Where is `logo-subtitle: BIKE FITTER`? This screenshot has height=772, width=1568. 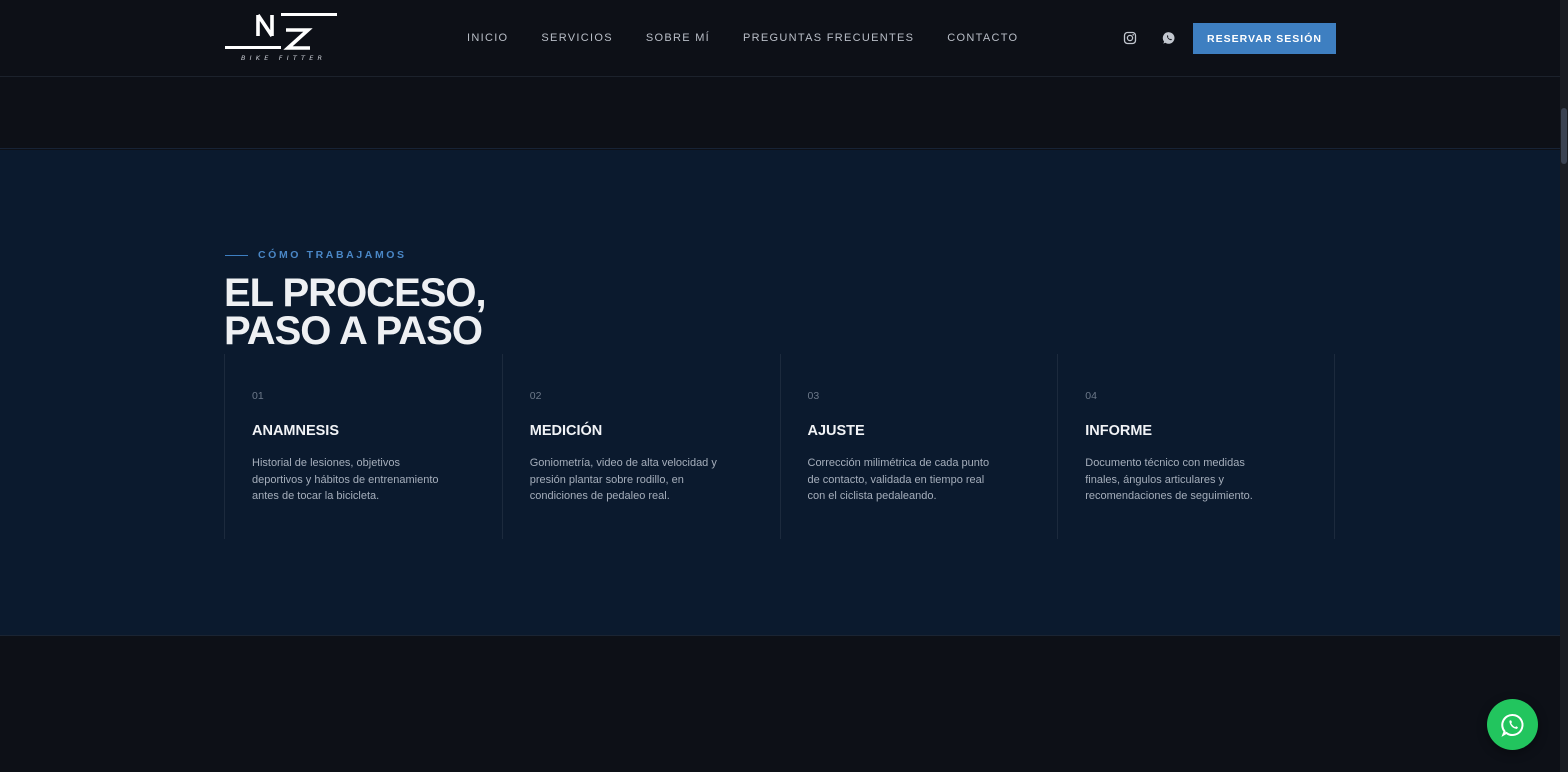
logo-subtitle: BIKE FITTER is located at coordinates (284, 58).